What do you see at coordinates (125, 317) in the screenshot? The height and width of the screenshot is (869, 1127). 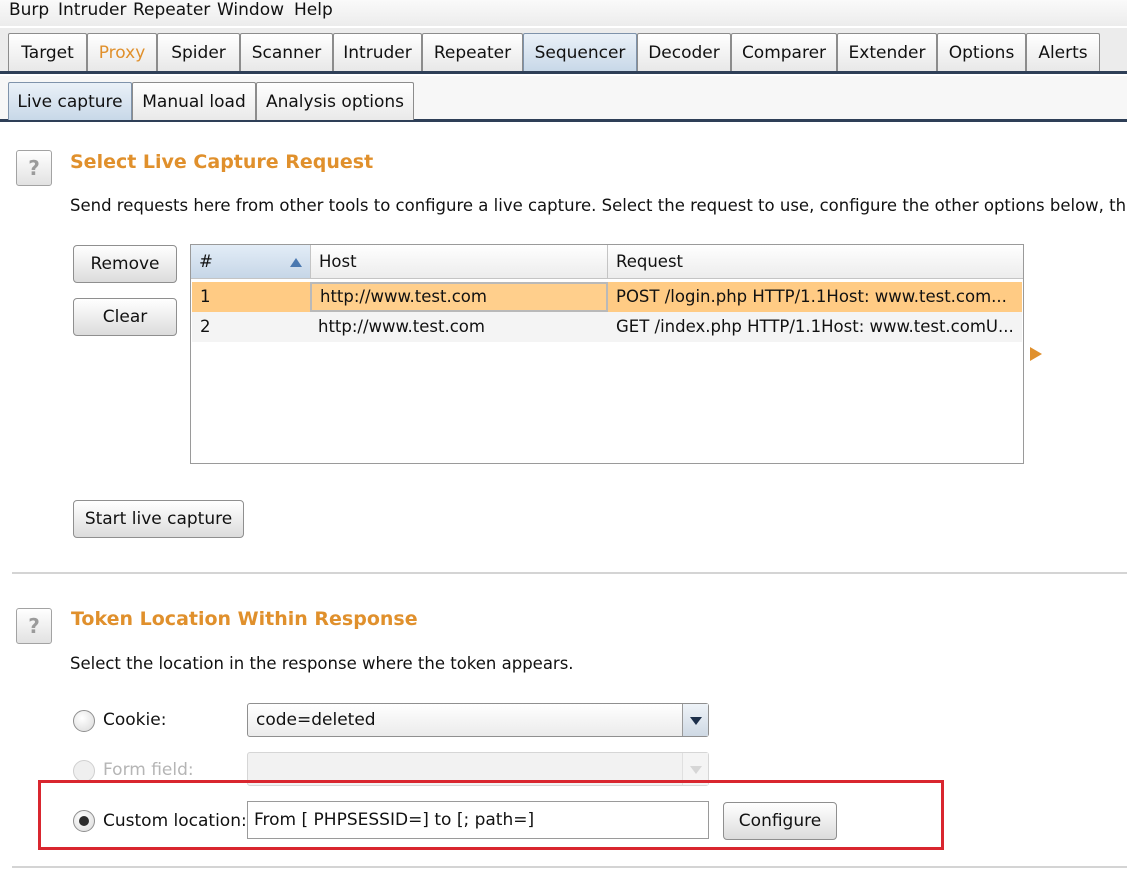 I see `clear-button: Clear` at bounding box center [125, 317].